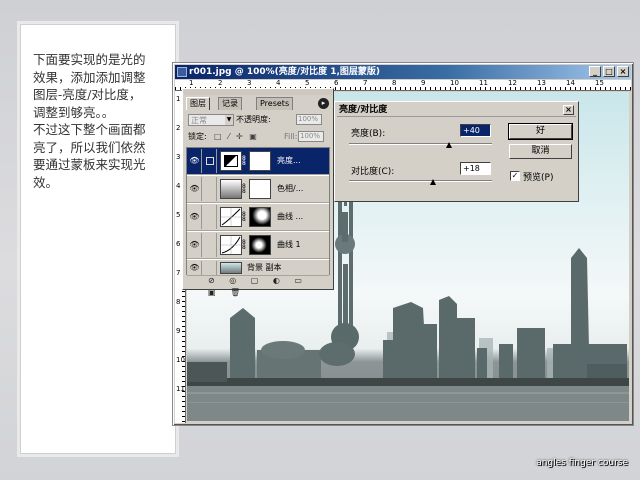 Image resolution: width=640 pixels, height=480 pixels. I want to click on brush-icon, so click(210, 161).